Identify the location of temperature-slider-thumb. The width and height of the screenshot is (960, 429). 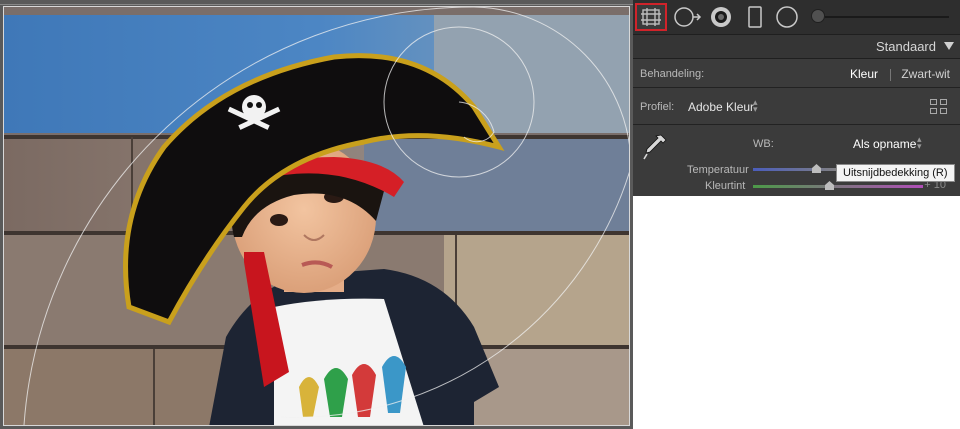
(816, 168).